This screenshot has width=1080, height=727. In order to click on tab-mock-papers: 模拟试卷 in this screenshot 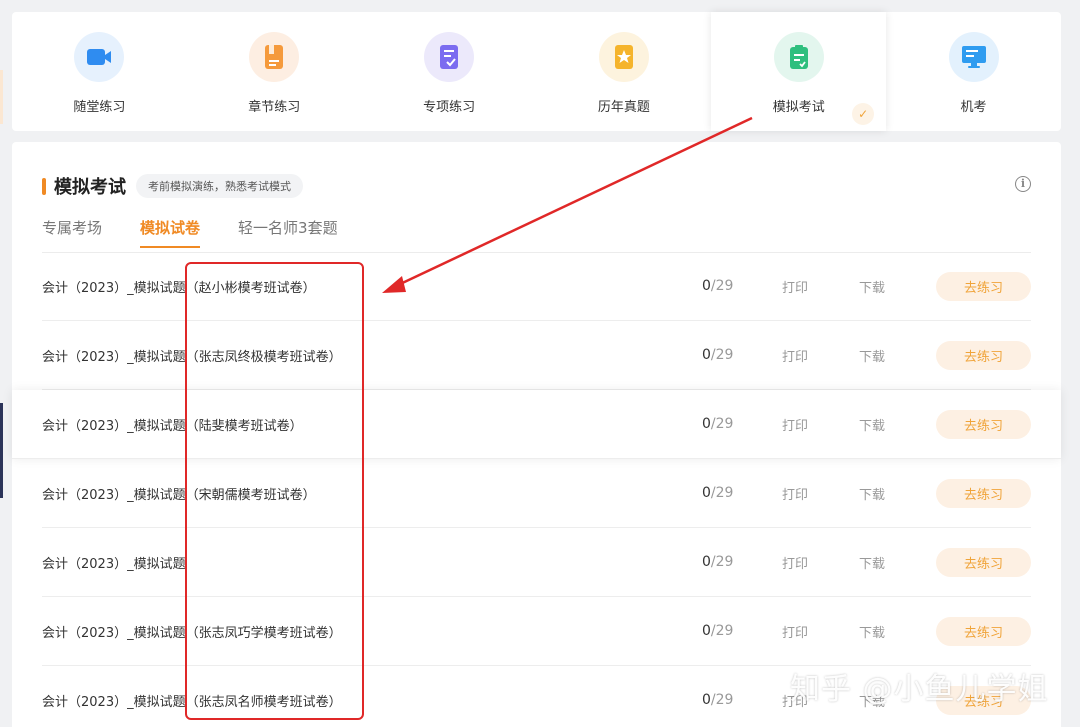, I will do `click(170, 232)`.